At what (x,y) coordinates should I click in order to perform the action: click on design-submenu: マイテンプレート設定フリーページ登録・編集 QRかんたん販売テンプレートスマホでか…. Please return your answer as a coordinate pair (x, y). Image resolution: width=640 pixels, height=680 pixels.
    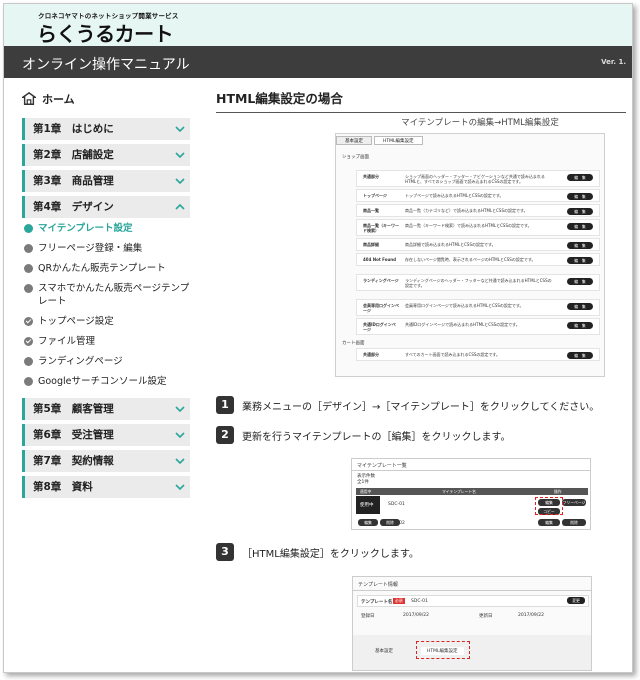
    Looking at the image, I should click on (107, 305).